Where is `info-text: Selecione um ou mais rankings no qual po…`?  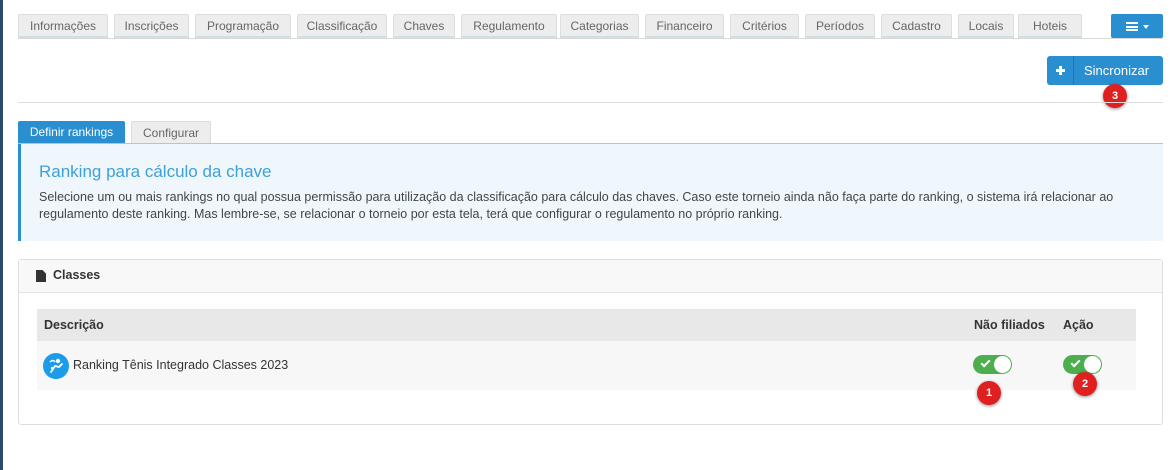 info-text: Selecione um ou mais rankings no qual po… is located at coordinates (576, 205).